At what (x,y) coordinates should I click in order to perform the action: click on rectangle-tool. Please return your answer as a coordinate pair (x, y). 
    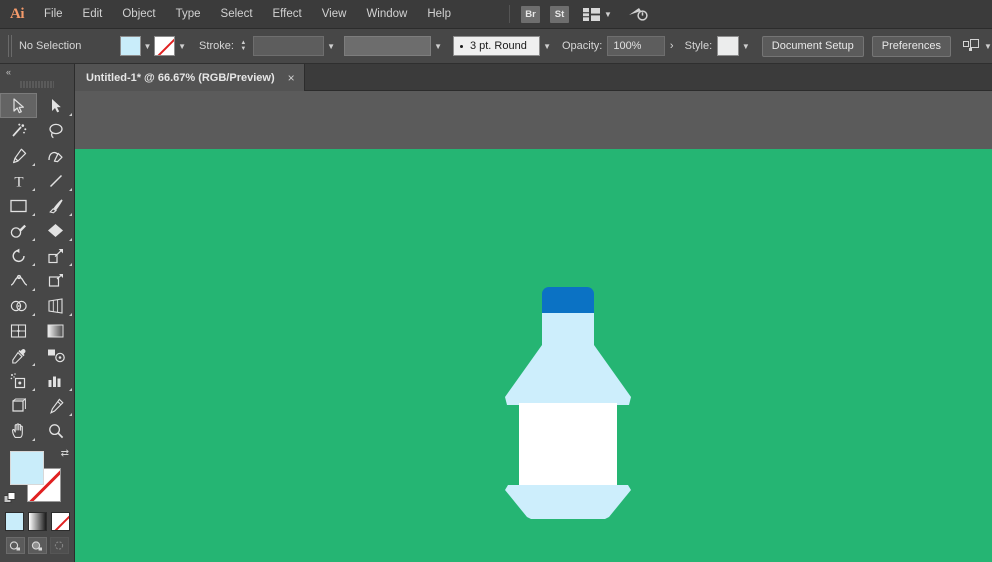
    Looking at the image, I should click on (18, 205).